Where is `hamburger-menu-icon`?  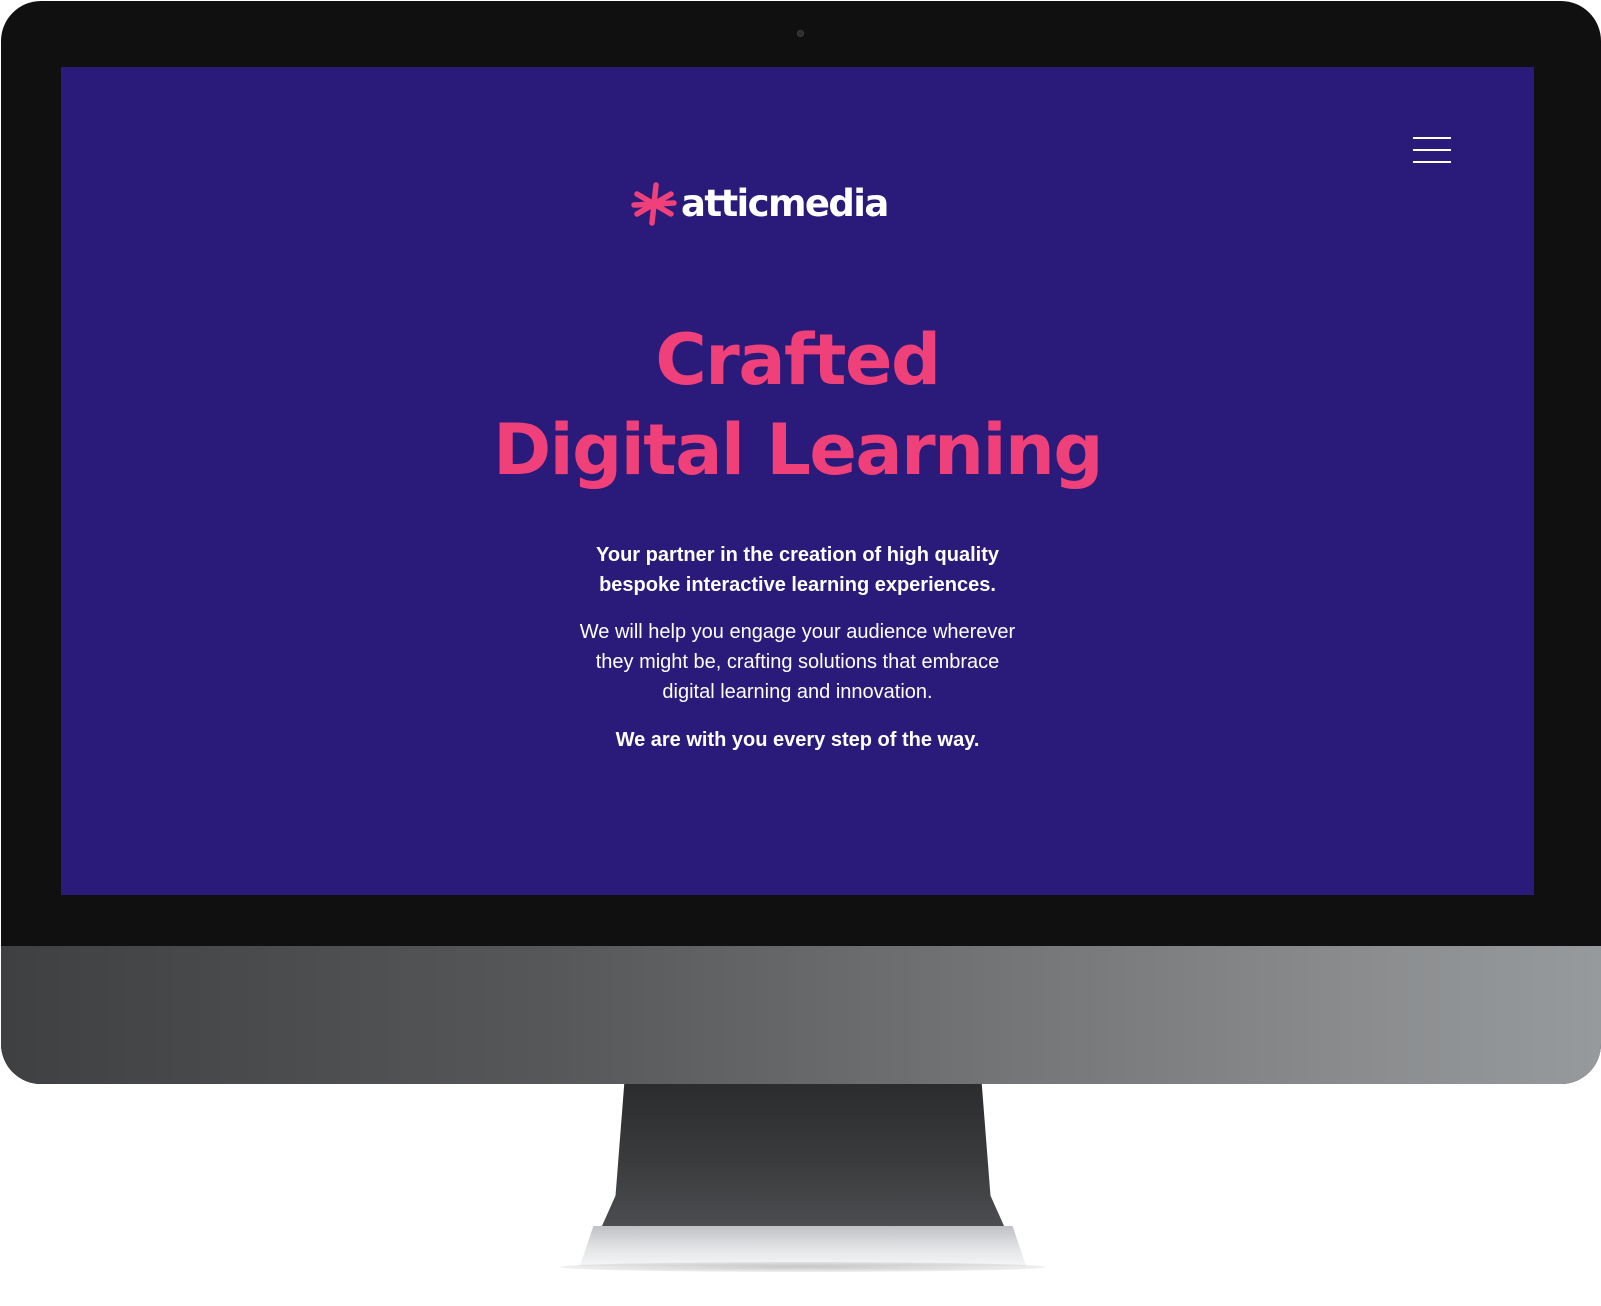 hamburger-menu-icon is located at coordinates (1432, 151).